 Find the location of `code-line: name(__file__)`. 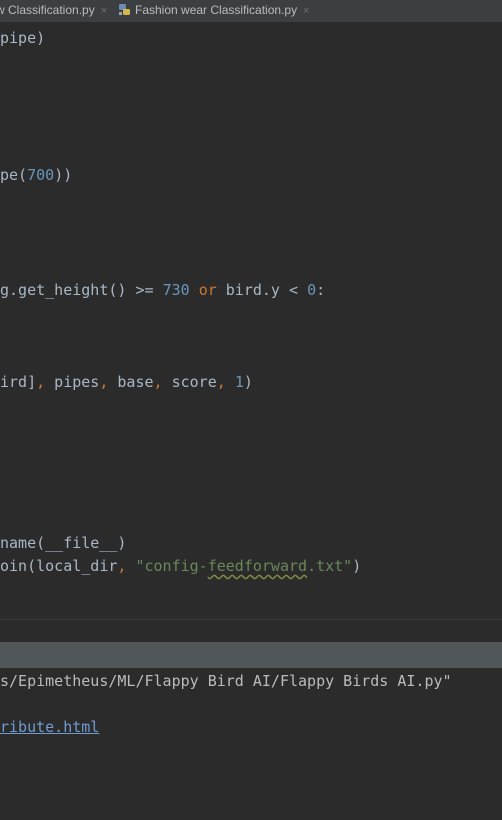

code-line: name(__file__) is located at coordinates (63, 543).